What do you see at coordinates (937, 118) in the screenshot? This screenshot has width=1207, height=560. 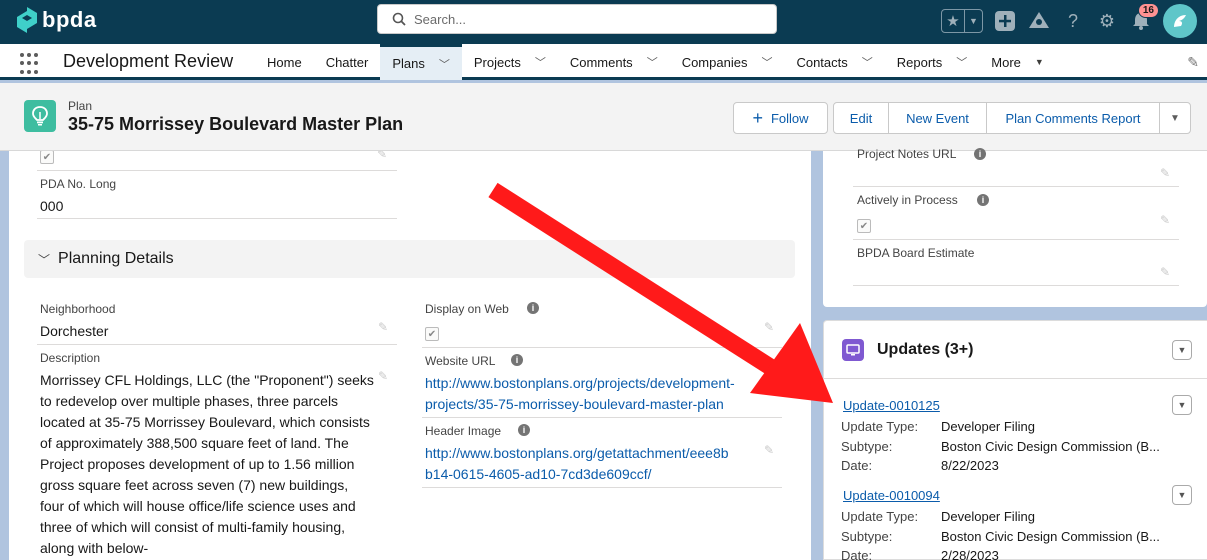 I see `new-event-button: New Event` at bounding box center [937, 118].